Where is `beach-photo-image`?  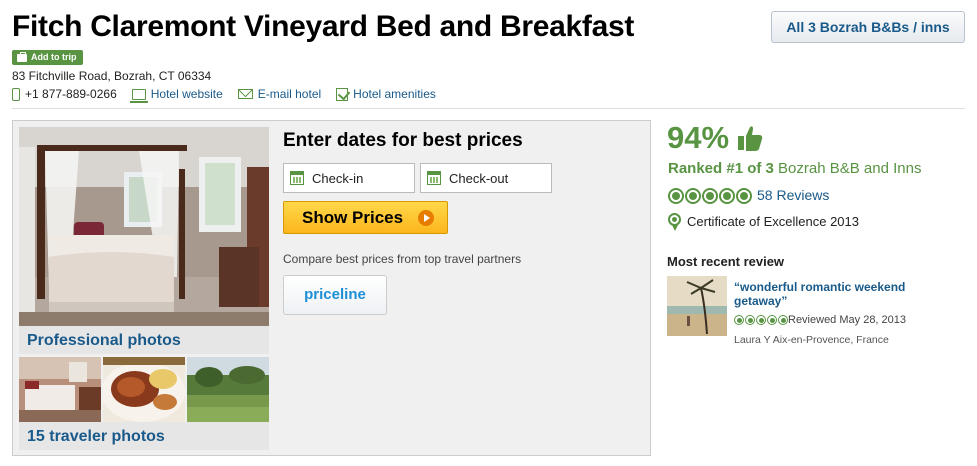
beach-photo-image is located at coordinates (697, 306).